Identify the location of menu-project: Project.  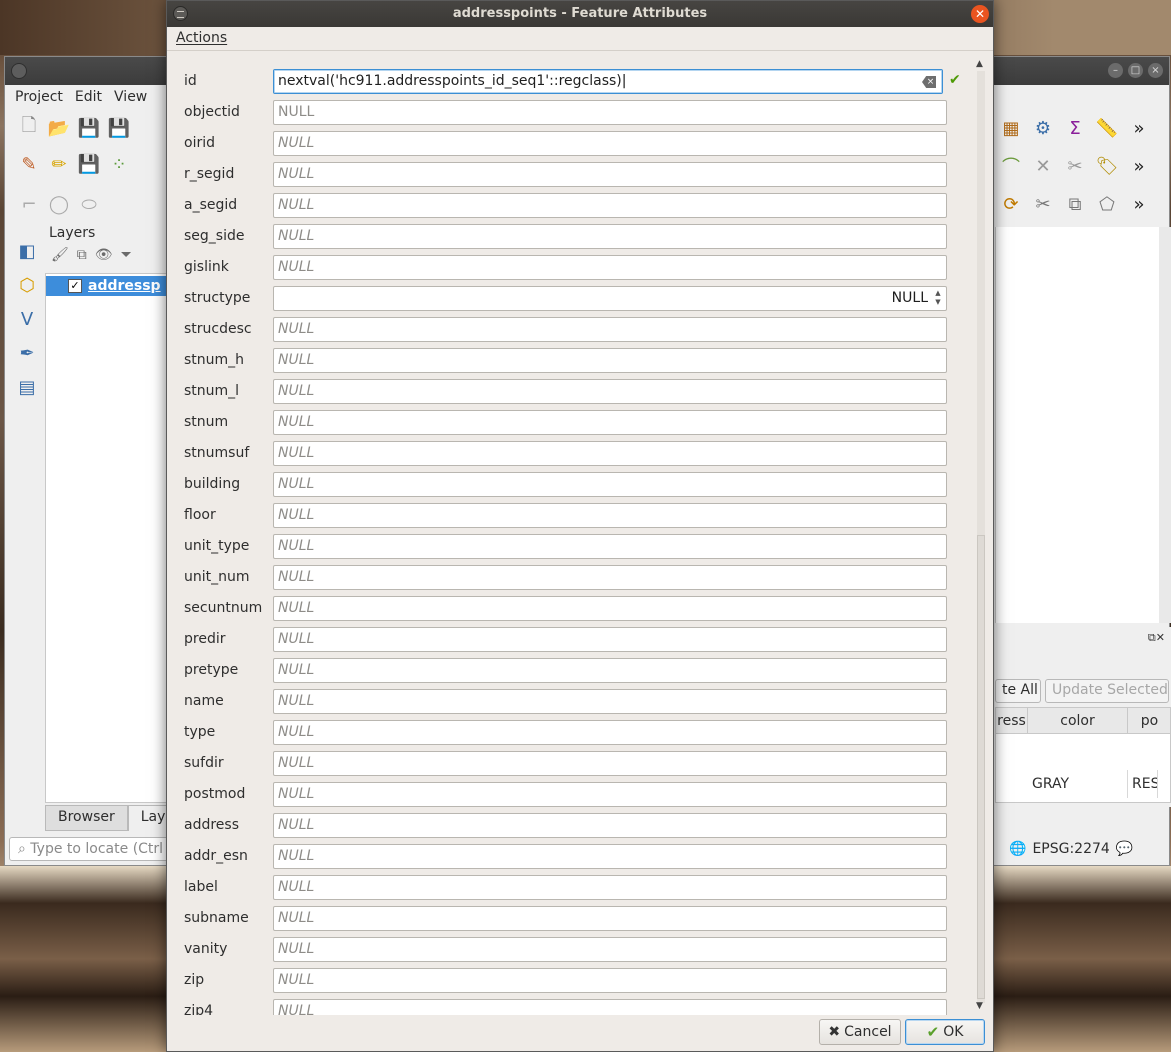
(41, 97).